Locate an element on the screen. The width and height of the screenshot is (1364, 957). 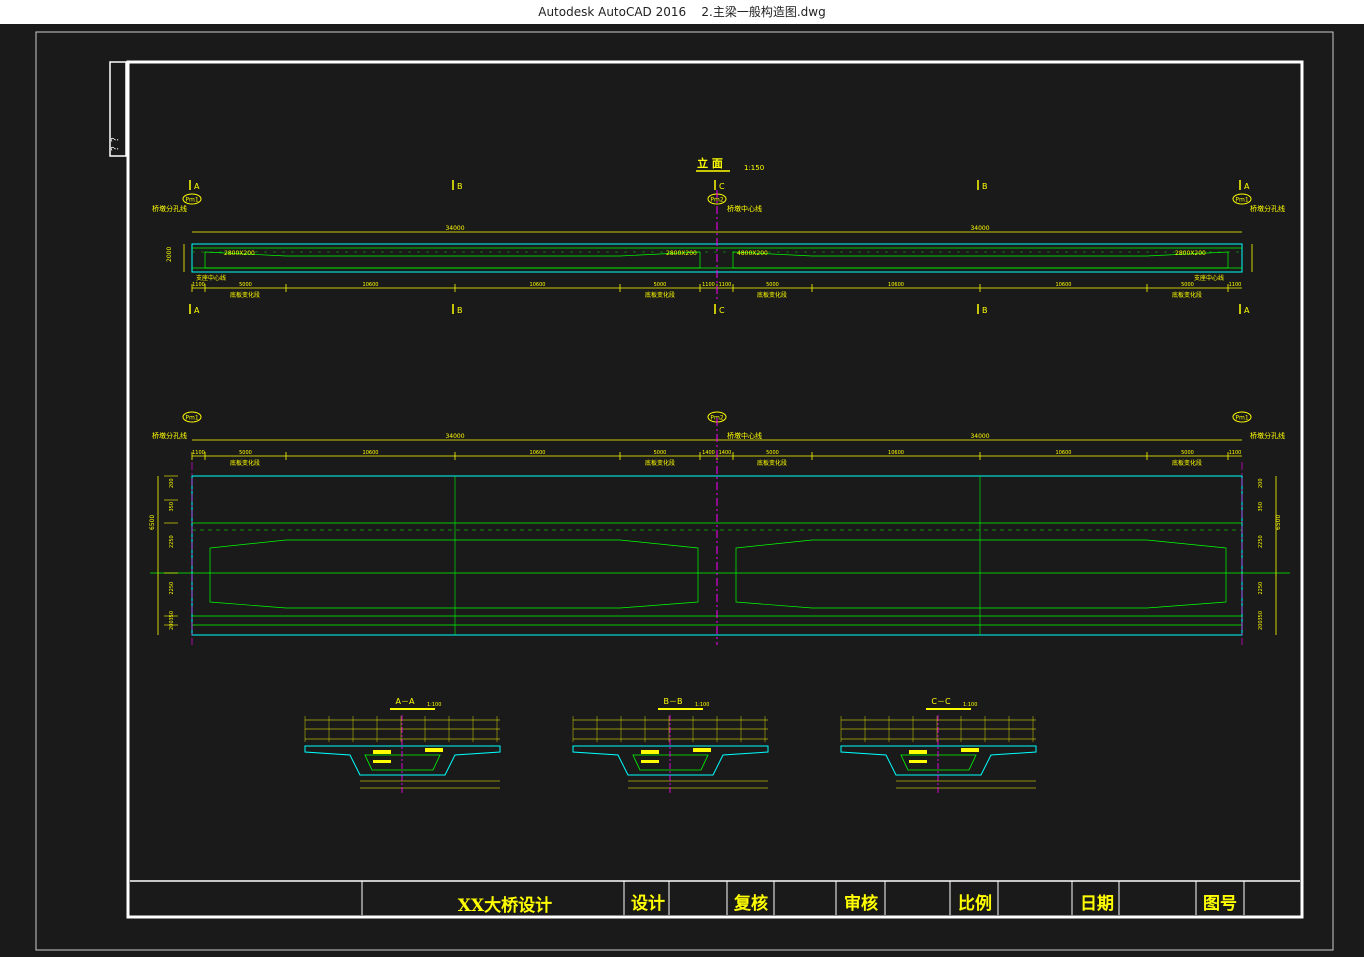
section-marker-bottom: B is located at coordinates (985, 310).